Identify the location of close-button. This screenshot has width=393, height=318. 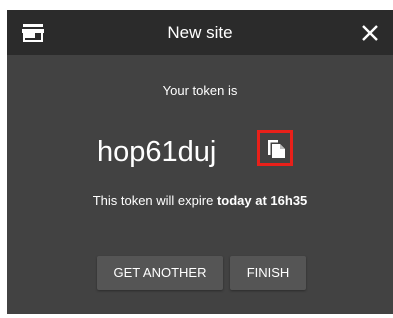
(370, 33).